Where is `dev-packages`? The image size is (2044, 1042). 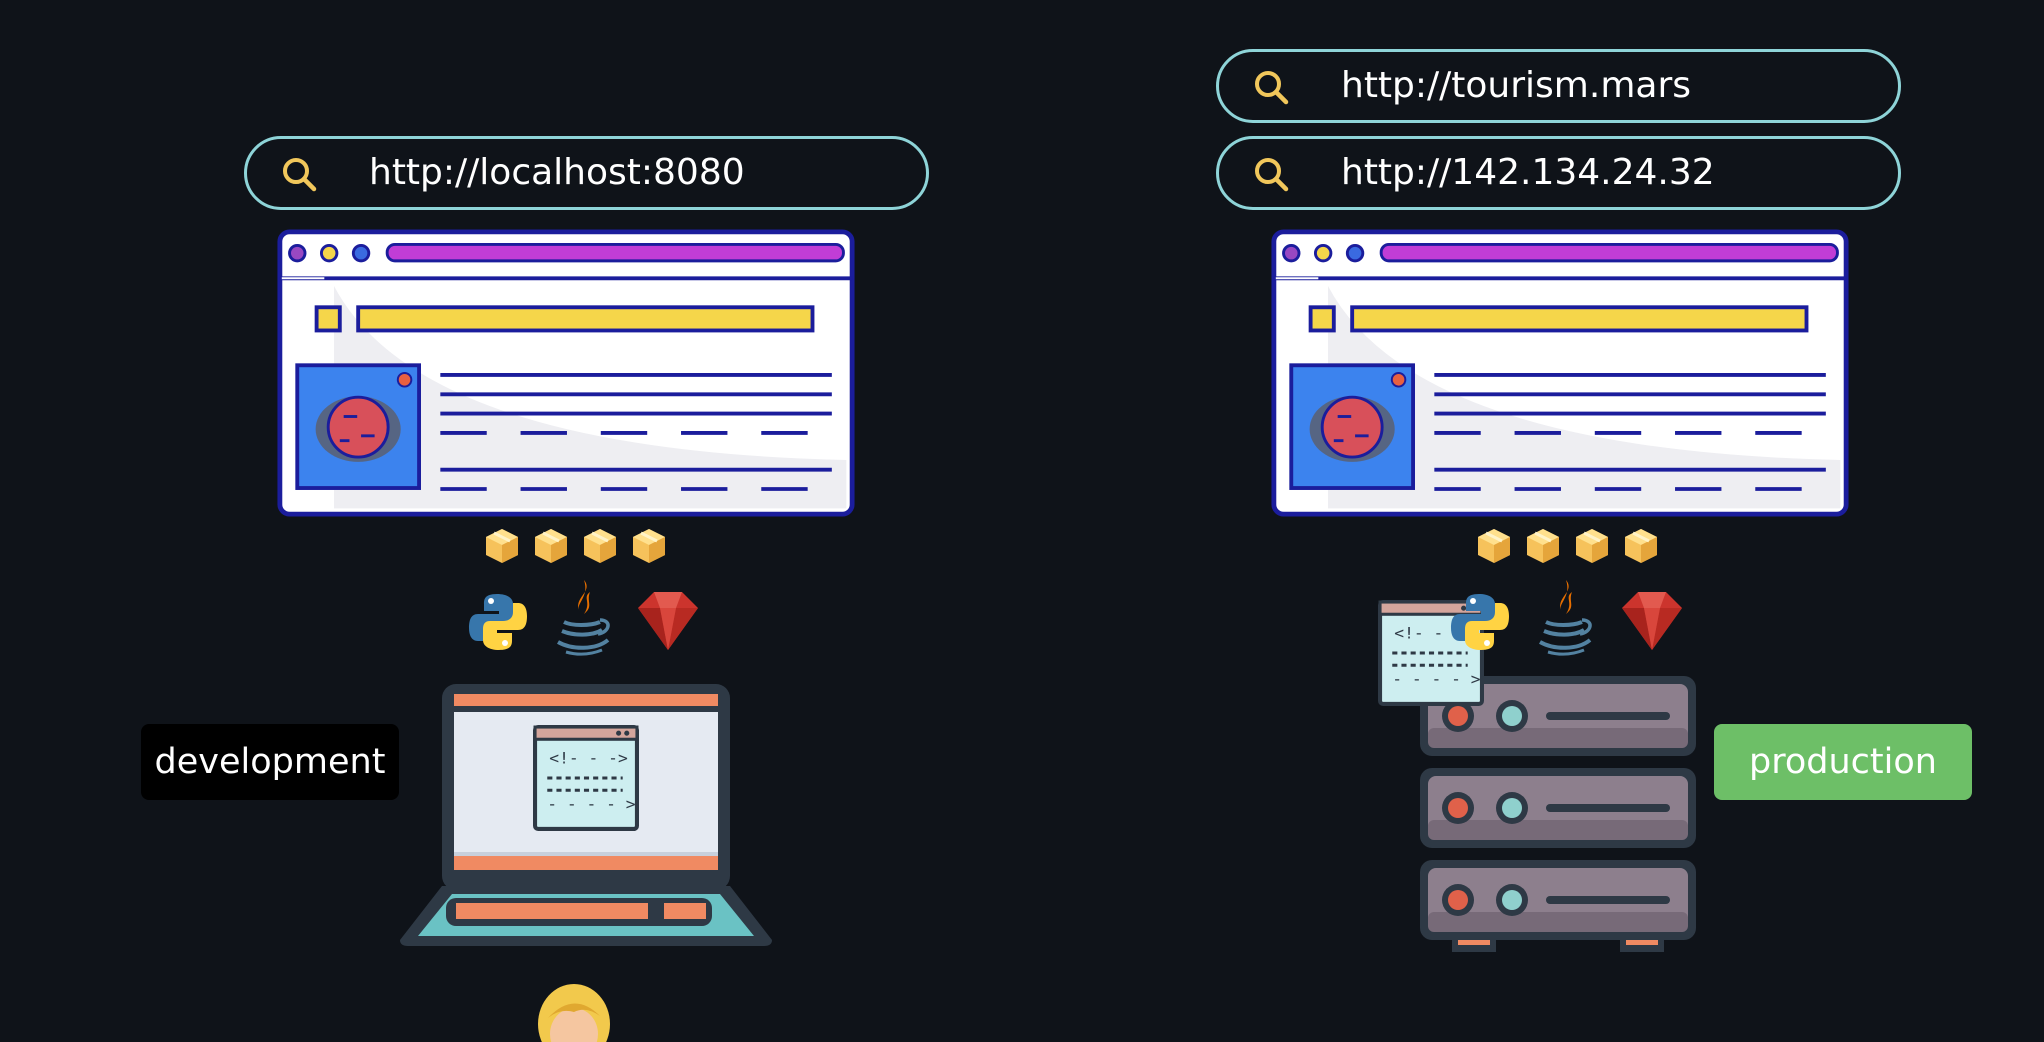
dev-packages is located at coordinates (577, 547).